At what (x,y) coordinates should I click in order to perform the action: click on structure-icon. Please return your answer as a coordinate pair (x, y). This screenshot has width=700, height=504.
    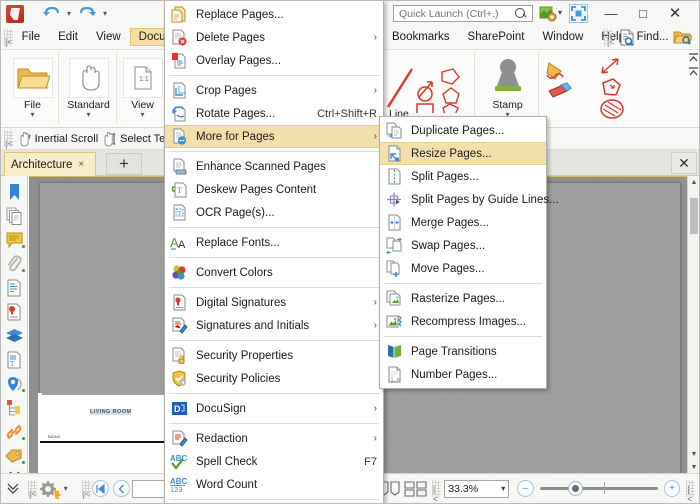
    Looking at the image, I should click on (14, 407).